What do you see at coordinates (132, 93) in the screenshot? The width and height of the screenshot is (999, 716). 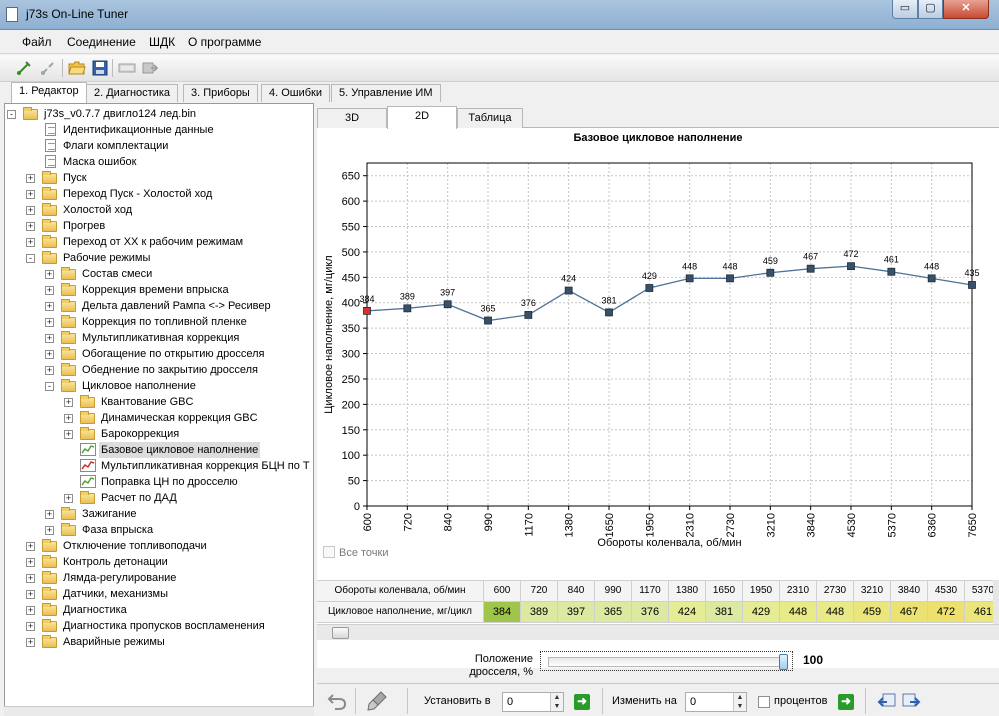 I see `tab-diagnostics: 2. Диагностика` at bounding box center [132, 93].